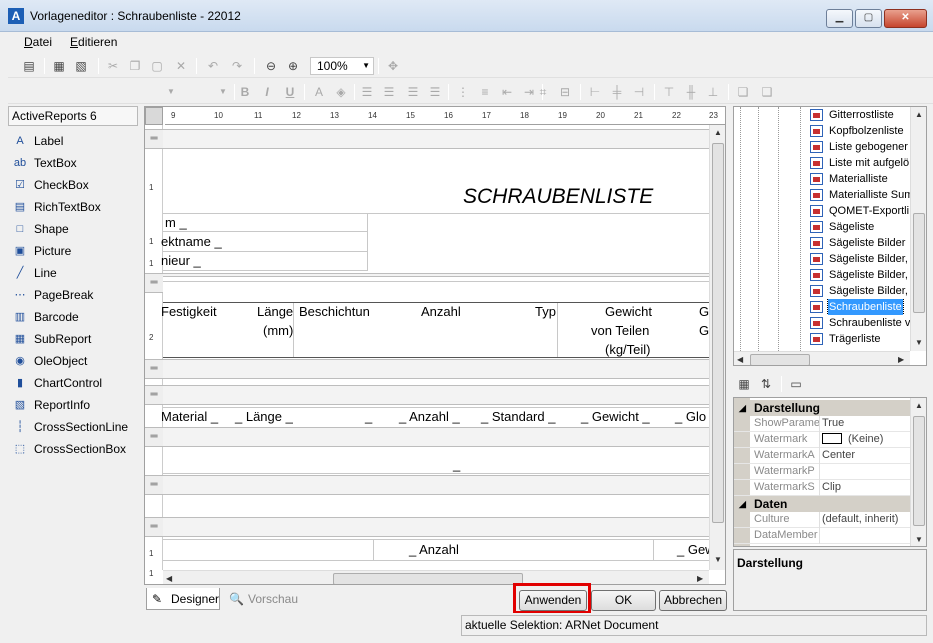 This screenshot has width=933, height=643. Describe the element at coordinates (441, 311) in the screenshot. I see `column-header: Anzahl` at that location.